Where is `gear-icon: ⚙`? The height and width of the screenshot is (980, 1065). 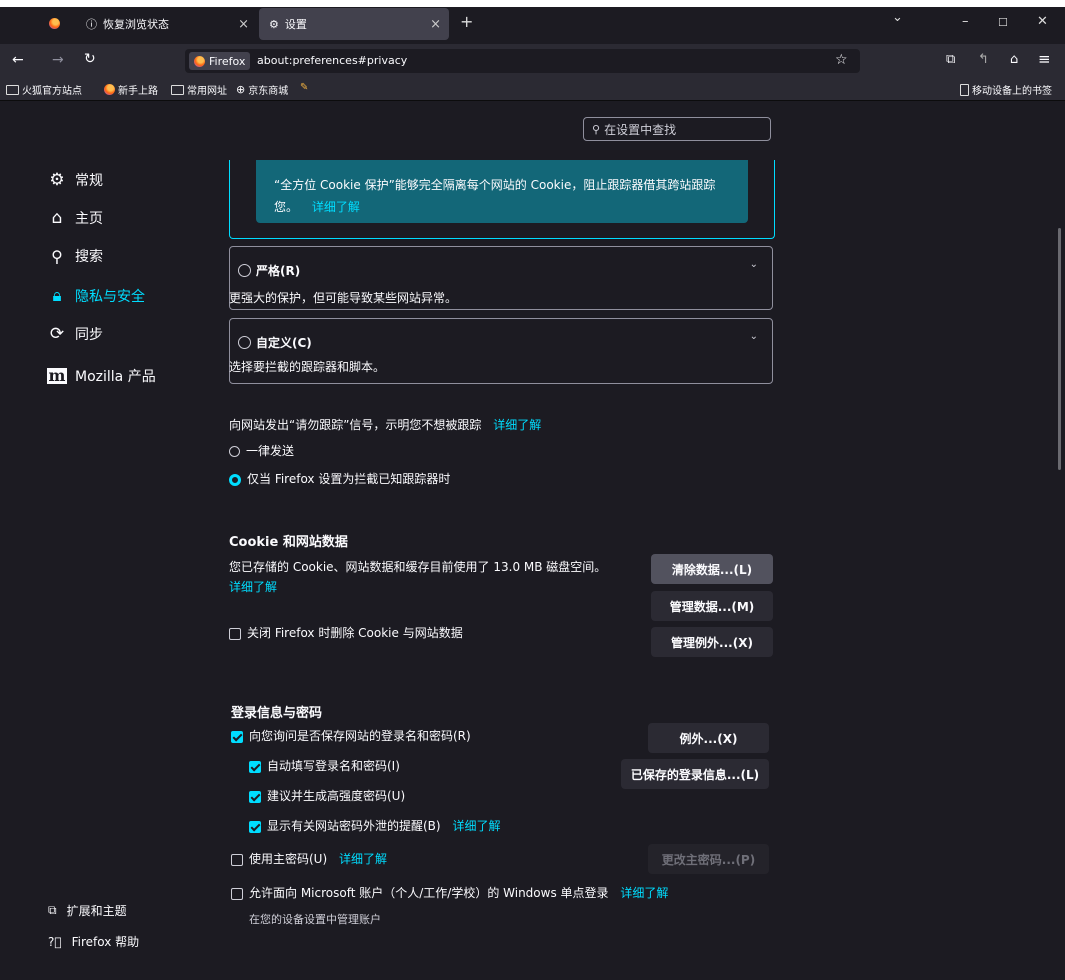
gear-icon: ⚙ is located at coordinates (274, 24).